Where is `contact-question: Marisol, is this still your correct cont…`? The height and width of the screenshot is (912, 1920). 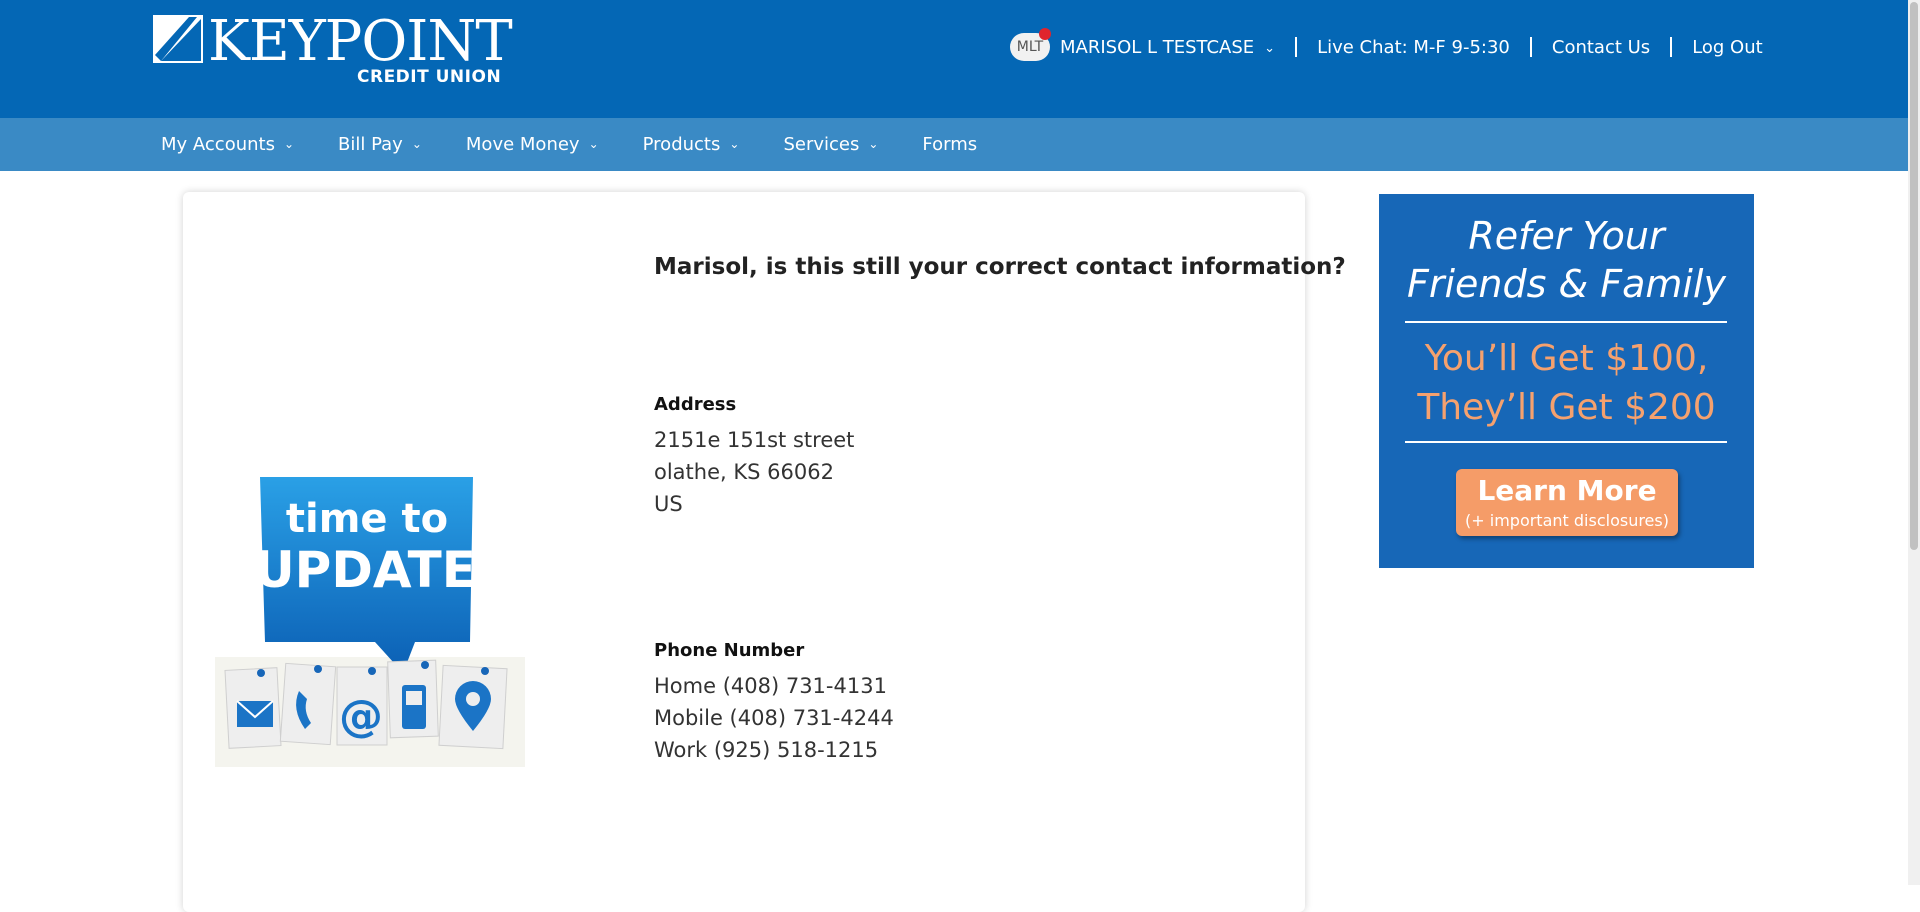 contact-question: Marisol, is this still your correct cont… is located at coordinates (1000, 267).